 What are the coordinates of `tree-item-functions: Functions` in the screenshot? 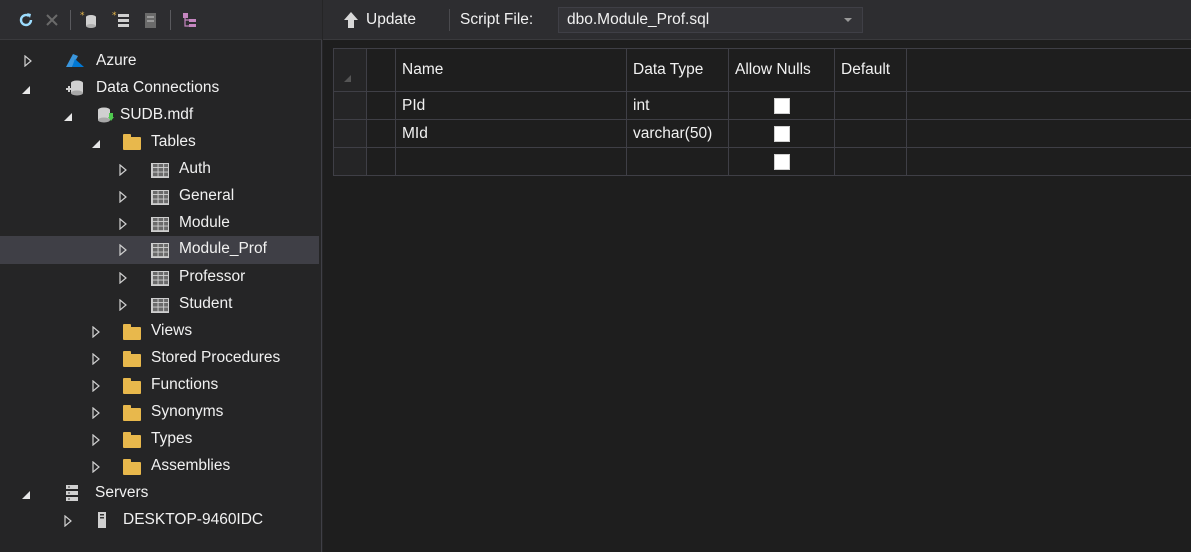 It's located at (160, 385).